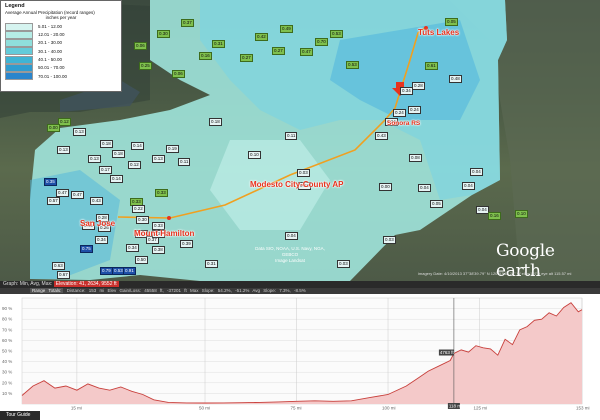 This screenshot has height=420, width=600. Describe the element at coordinates (58, 266) in the screenshot. I see `station-value: 0.63` at that location.